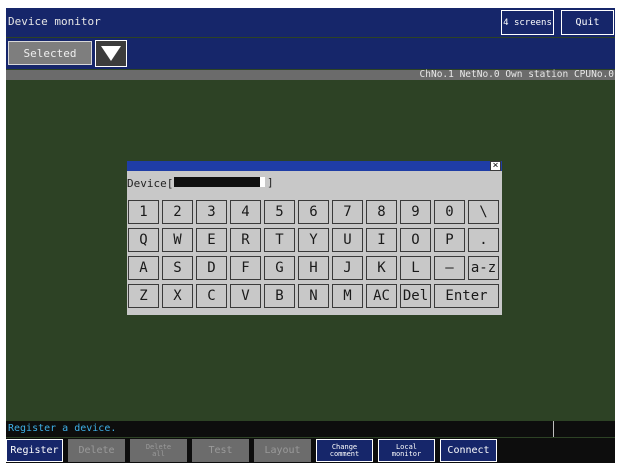  Describe the element at coordinates (310, 22) in the screenshot. I see `title-bar: Device monitor 4 screens Quit` at that location.